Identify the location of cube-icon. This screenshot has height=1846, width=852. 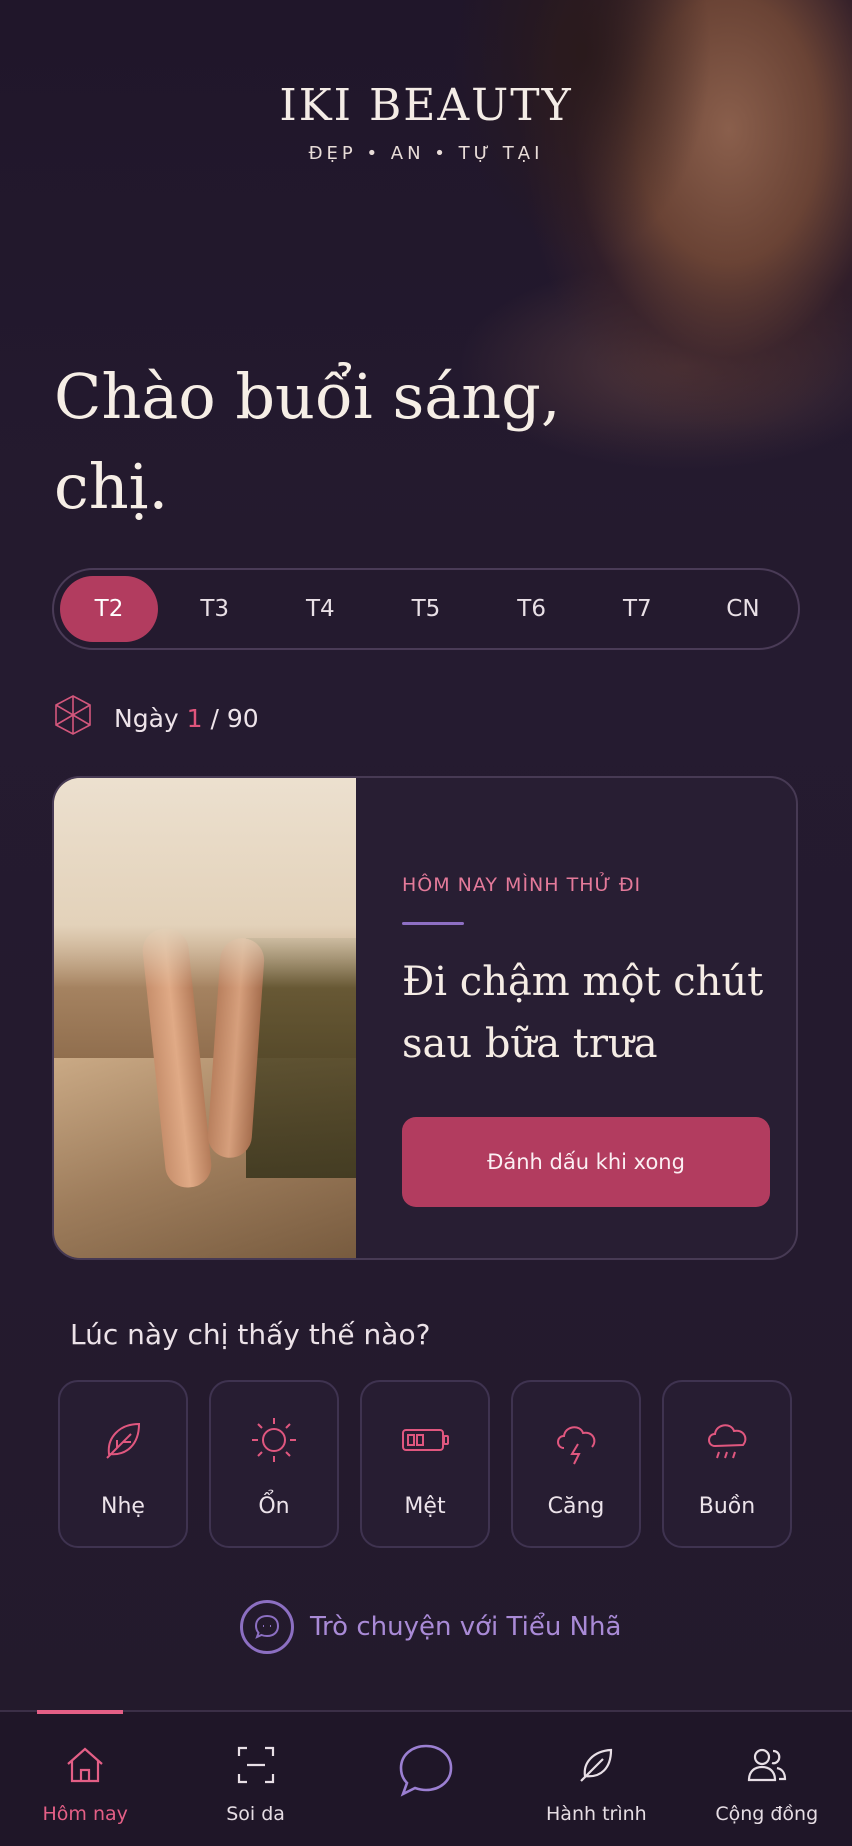
(73, 718).